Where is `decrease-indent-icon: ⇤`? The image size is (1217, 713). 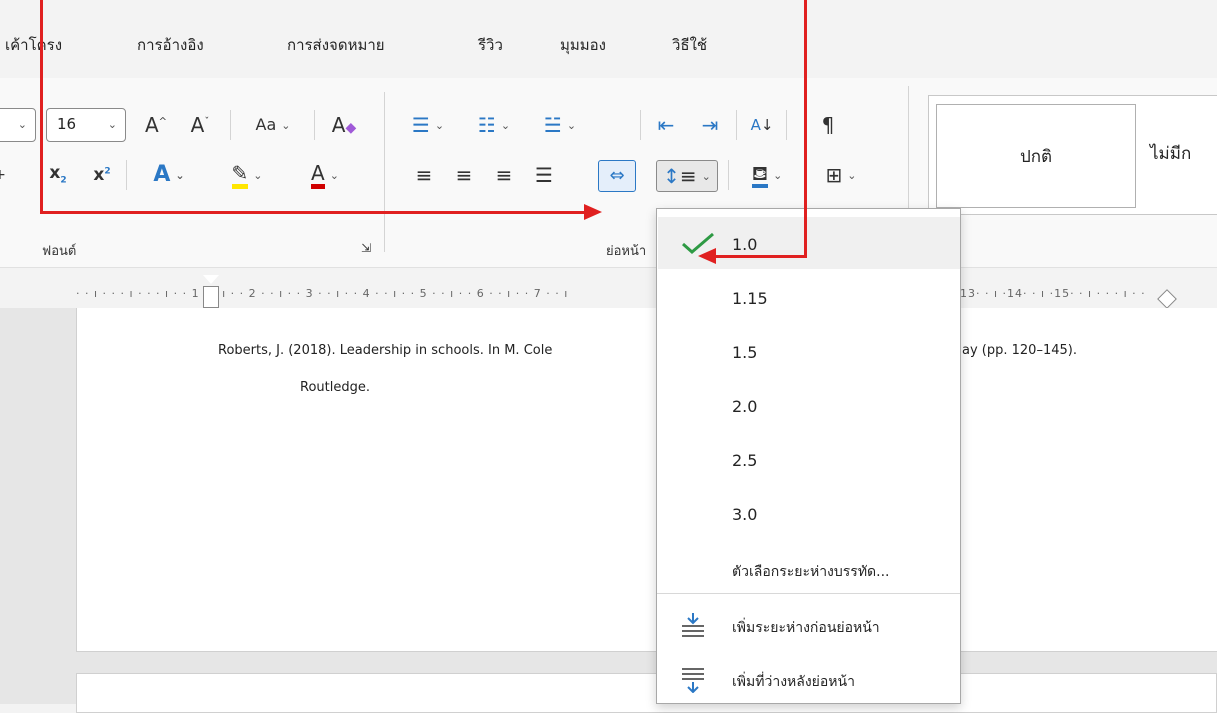 decrease-indent-icon: ⇤ is located at coordinates (666, 125).